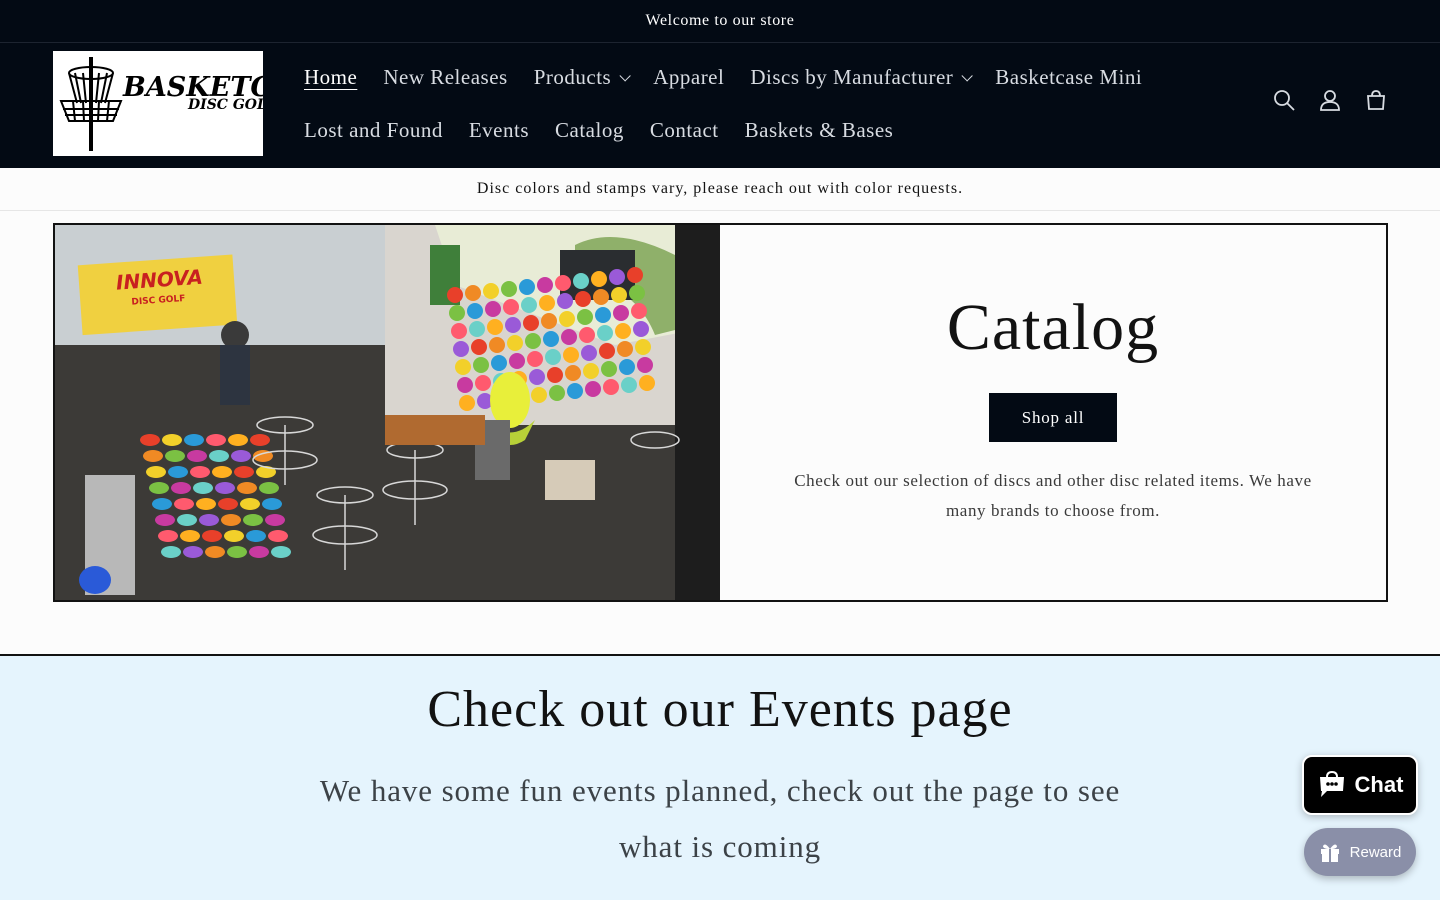 The width and height of the screenshot is (1440, 900). What do you see at coordinates (688, 77) in the screenshot?
I see `nav-item-apparel: Apparel` at bounding box center [688, 77].